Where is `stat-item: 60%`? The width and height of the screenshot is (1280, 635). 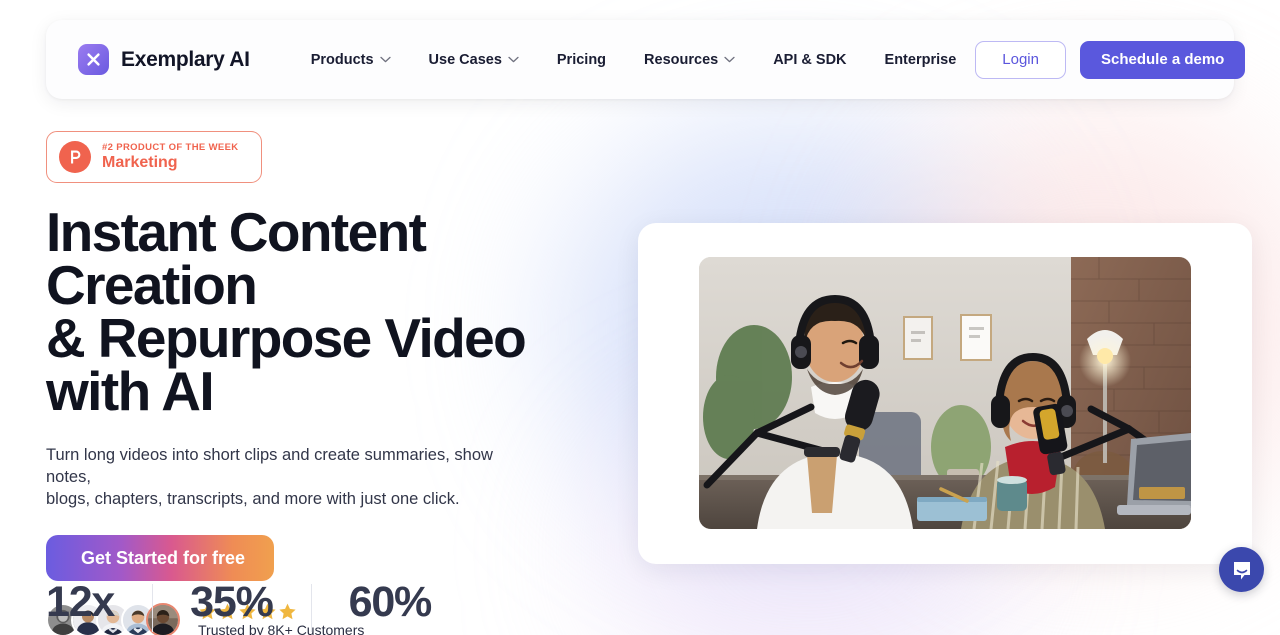 stat-item: 60% is located at coordinates (389, 606).